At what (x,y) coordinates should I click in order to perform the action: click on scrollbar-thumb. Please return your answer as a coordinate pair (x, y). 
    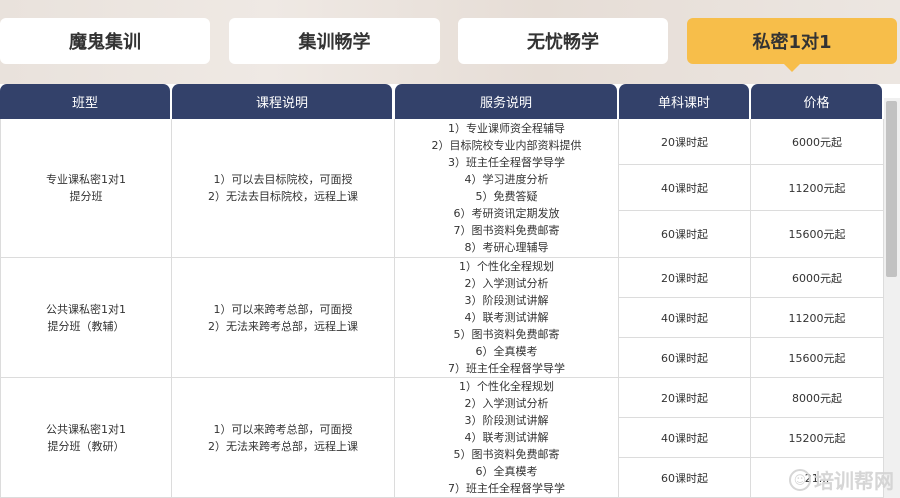
    Looking at the image, I should click on (891, 189).